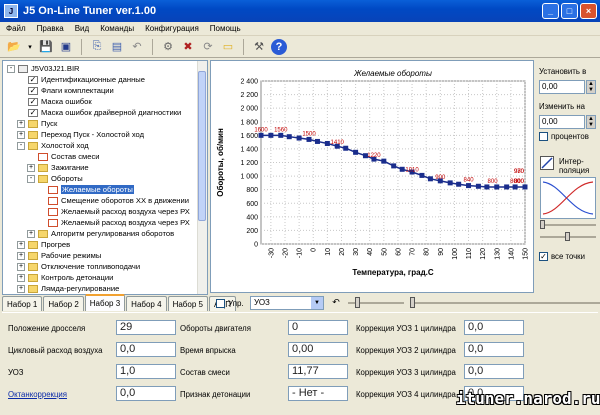 This screenshot has height=415, width=600. I want to click on knock-value: - Нет -, so click(318, 393).